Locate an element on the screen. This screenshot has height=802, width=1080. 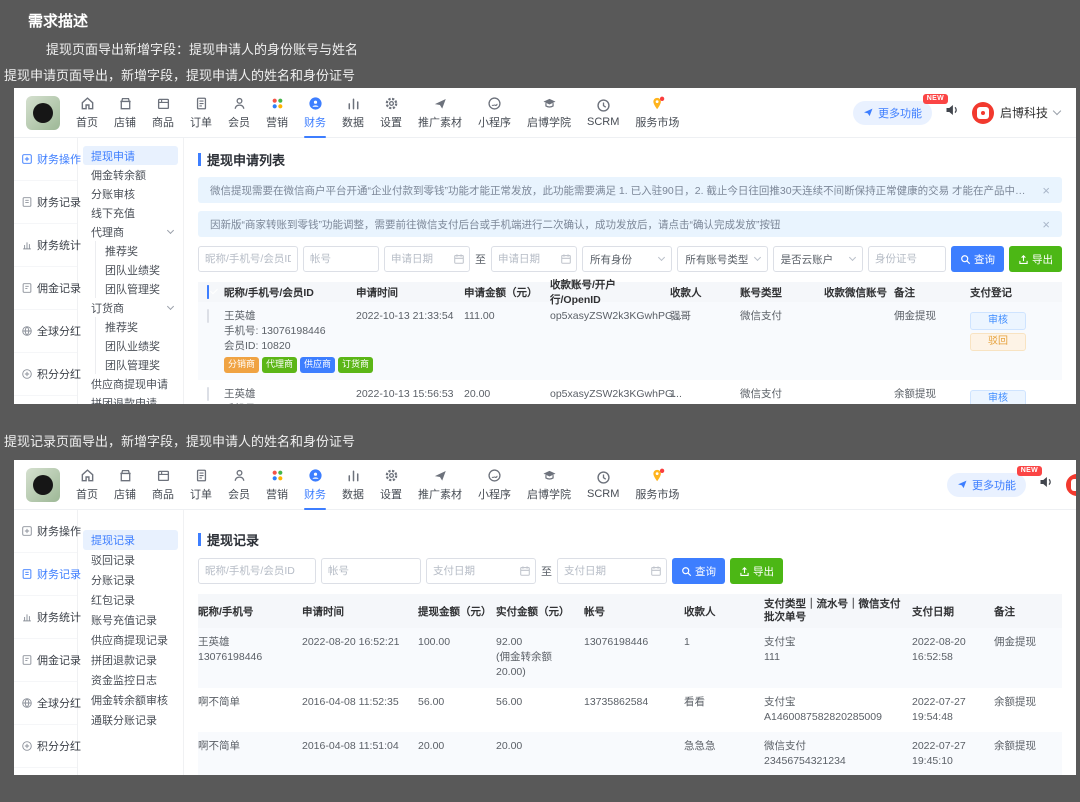
reject-button: 驳回 is located at coordinates (998, 342).